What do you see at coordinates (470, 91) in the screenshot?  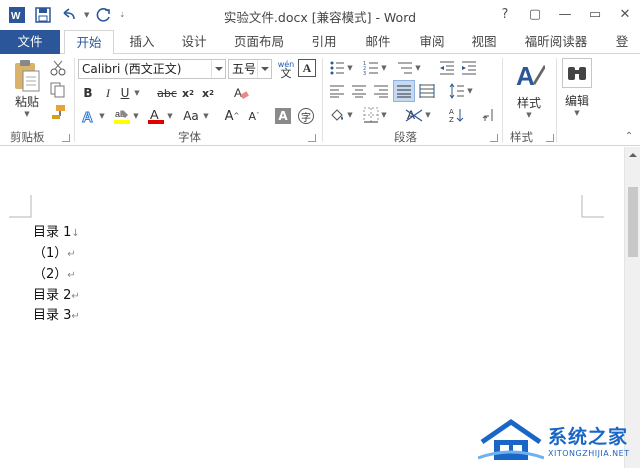 I see `line-spacing-dropdown-icon: ▼` at bounding box center [470, 91].